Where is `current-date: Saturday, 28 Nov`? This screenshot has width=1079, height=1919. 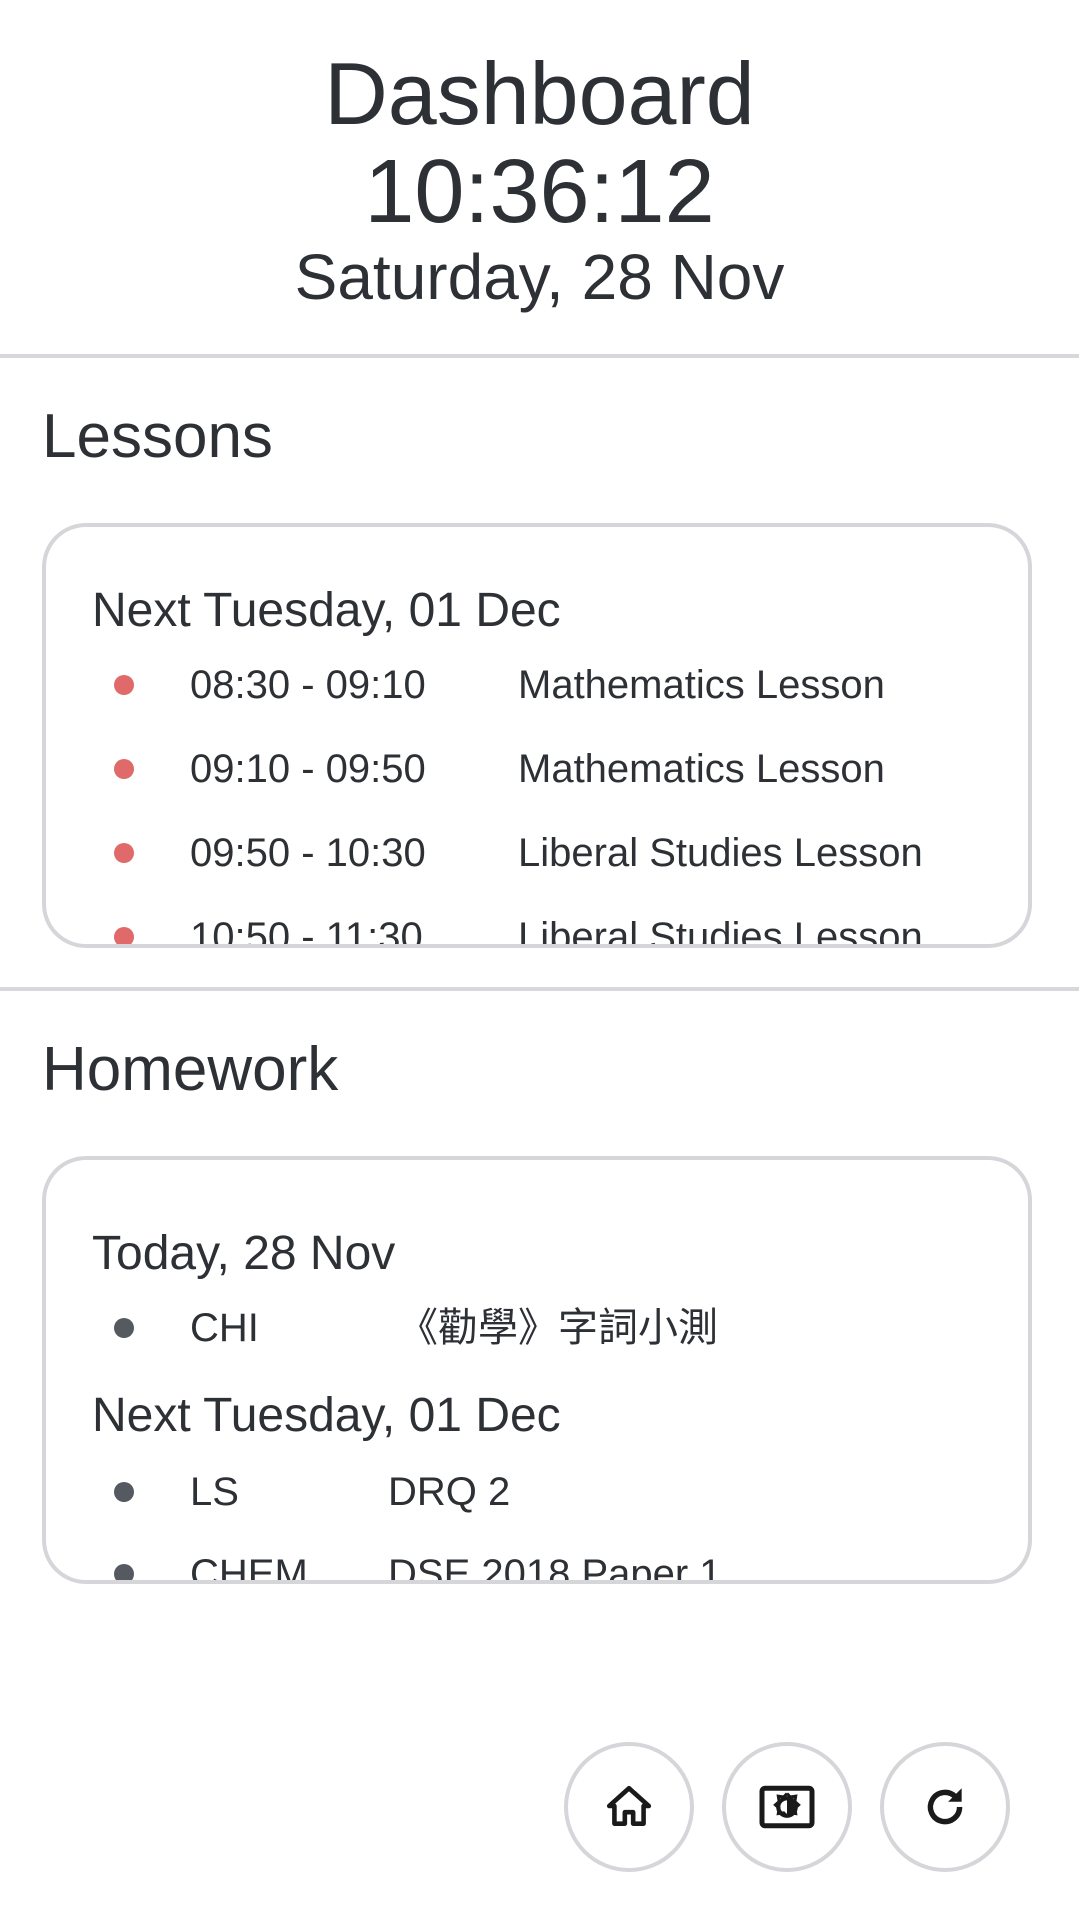 current-date: Saturday, 28 Nov is located at coordinates (539, 277).